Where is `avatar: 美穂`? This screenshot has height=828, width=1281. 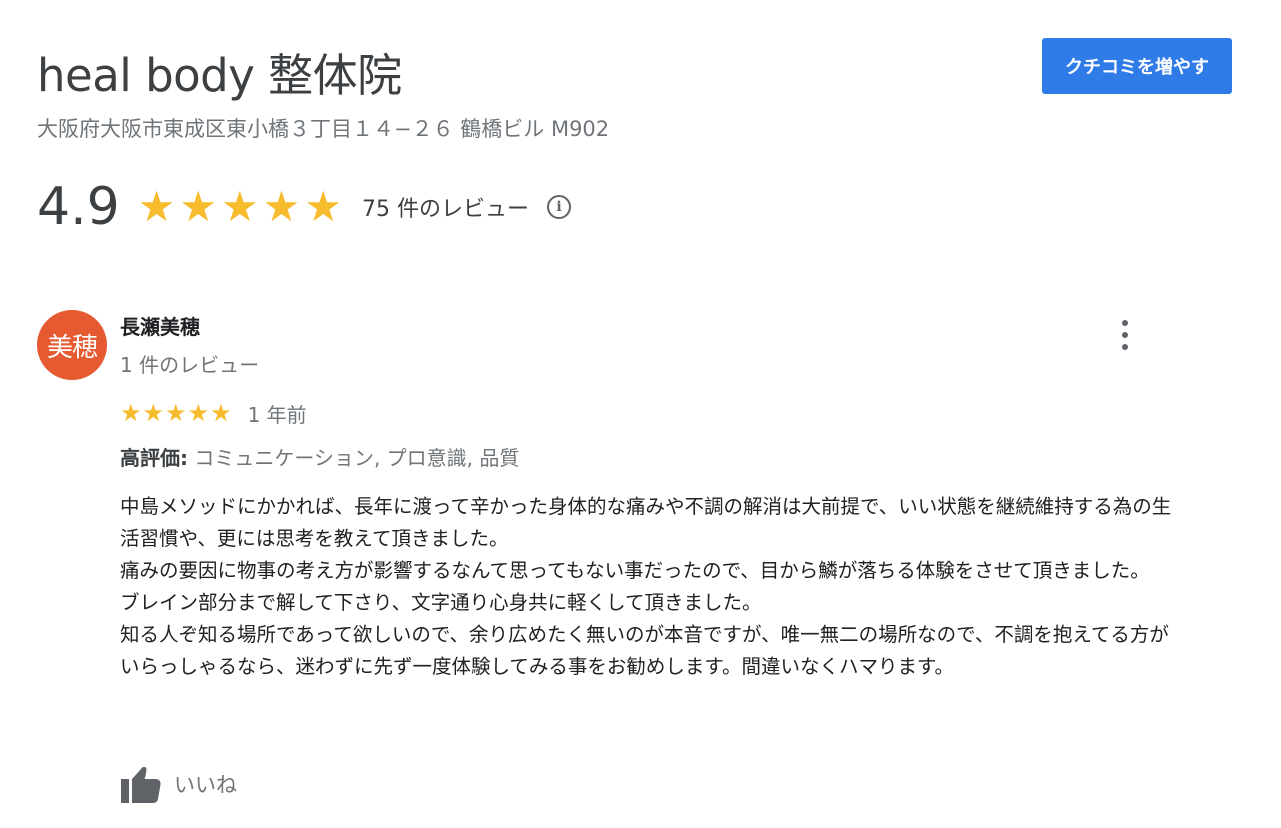 avatar: 美穂 is located at coordinates (72, 345).